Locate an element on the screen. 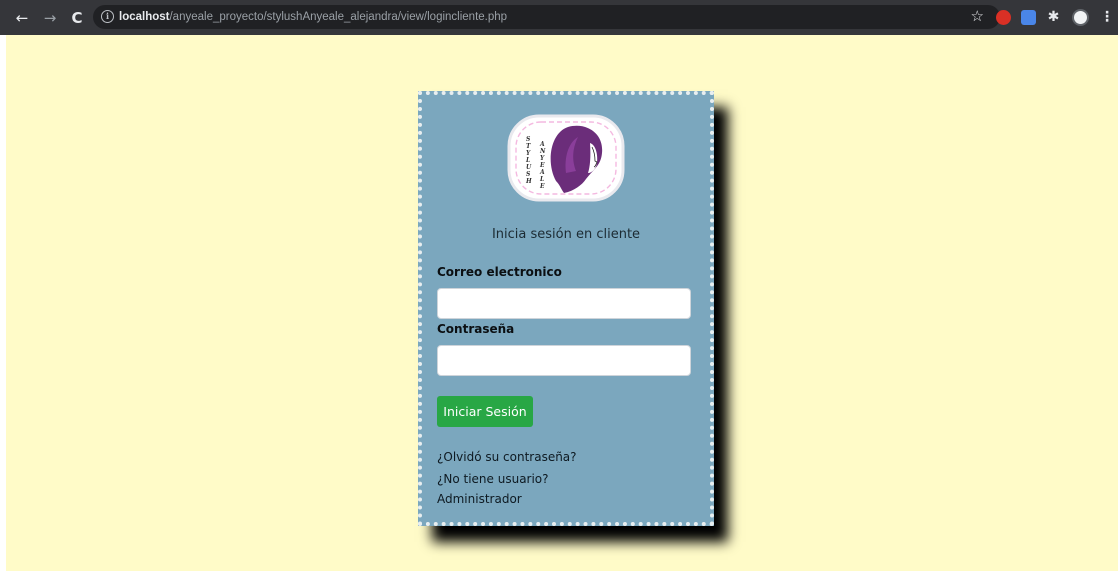 The image size is (1118, 571). admin-link: Administrador is located at coordinates (479, 499).